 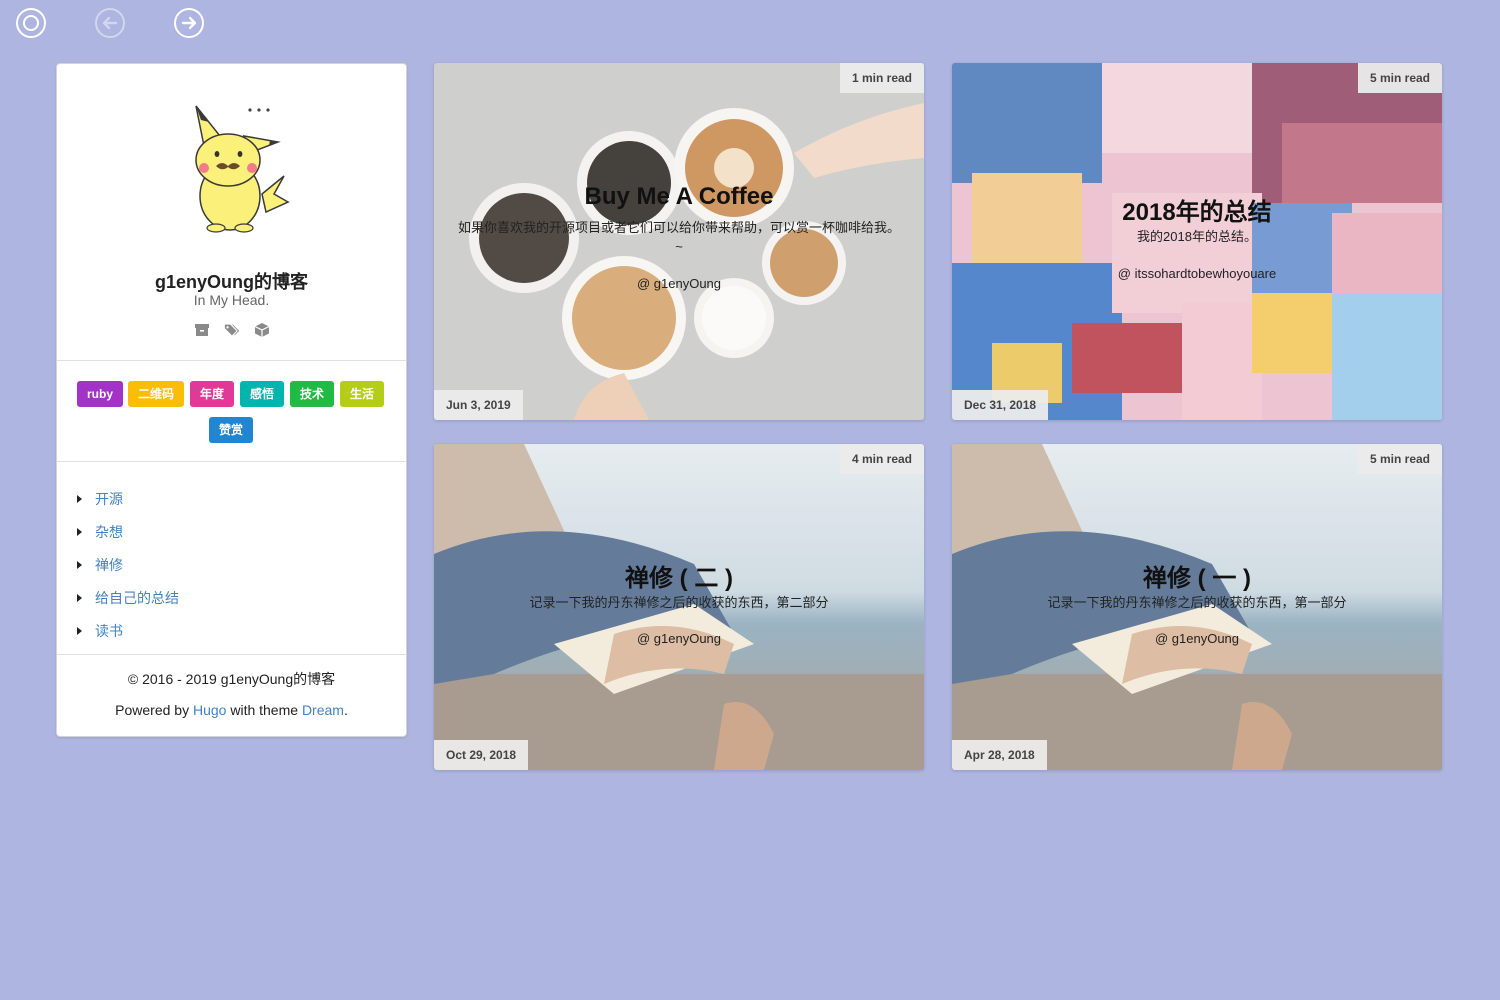 I want to click on category-label: 开源, so click(x=109, y=499).